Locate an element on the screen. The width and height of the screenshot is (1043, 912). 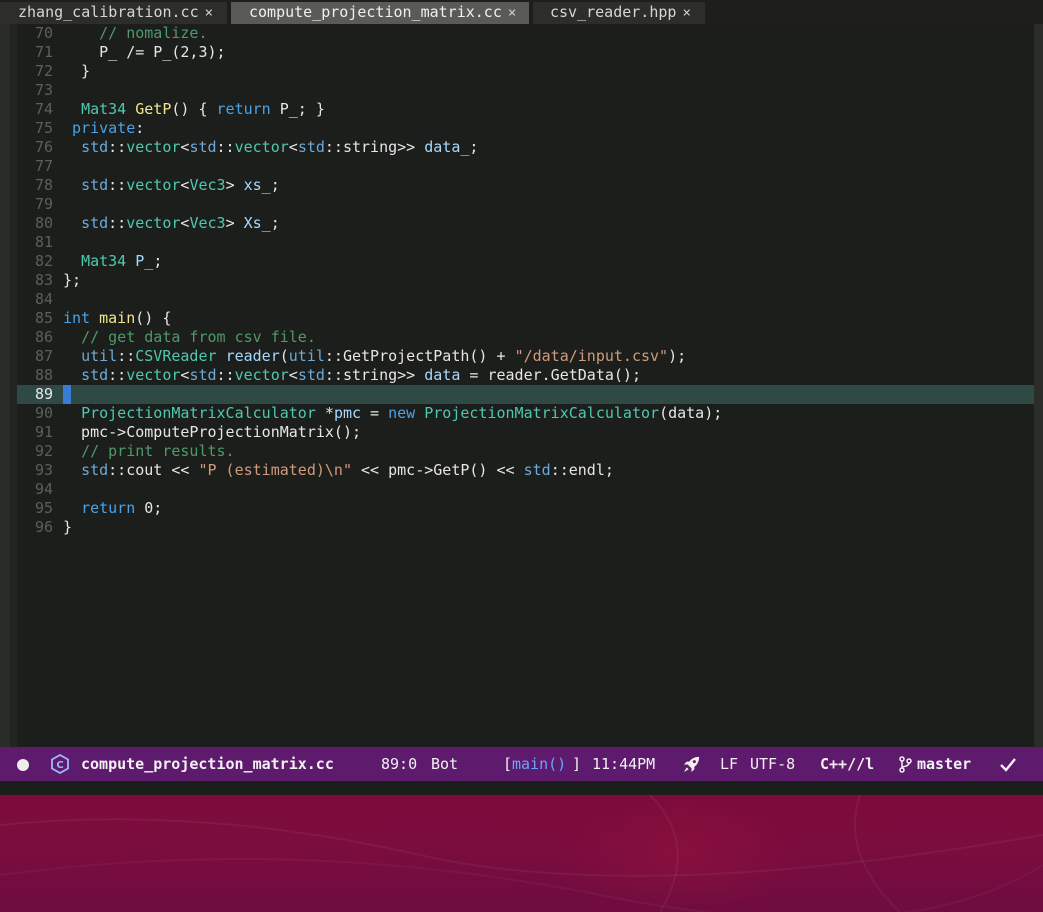
code-line: 83}; is located at coordinates (525, 280).